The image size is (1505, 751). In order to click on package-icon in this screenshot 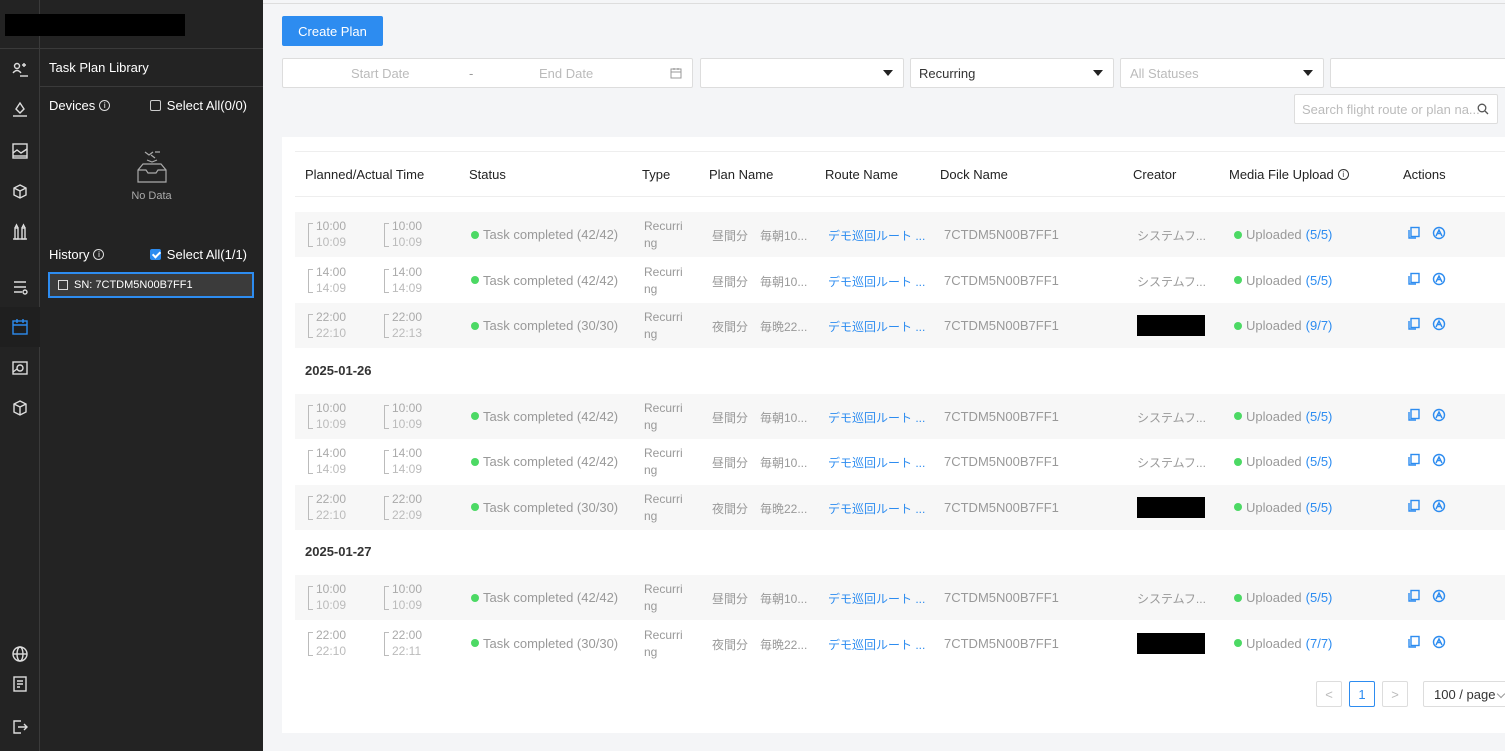, I will do `click(20, 408)`.